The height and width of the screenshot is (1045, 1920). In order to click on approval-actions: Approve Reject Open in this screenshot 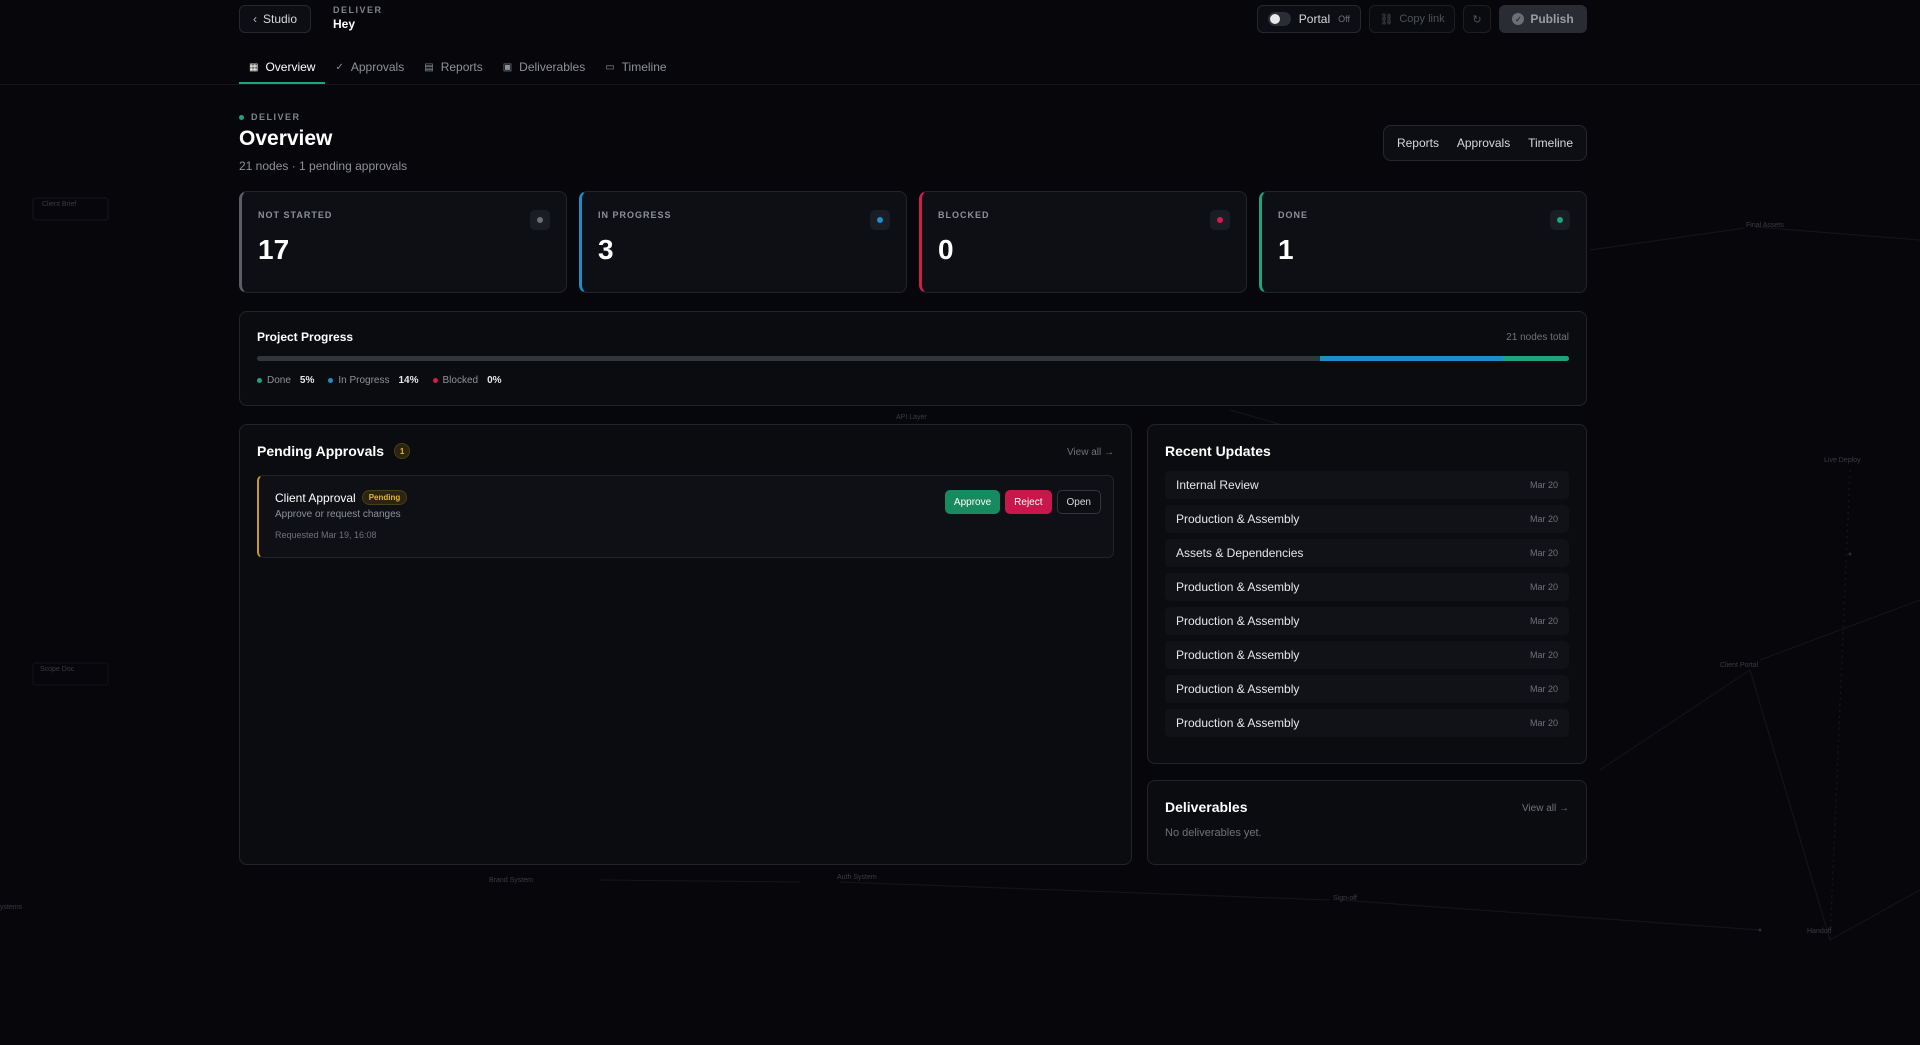, I will do `click(1022, 502)`.